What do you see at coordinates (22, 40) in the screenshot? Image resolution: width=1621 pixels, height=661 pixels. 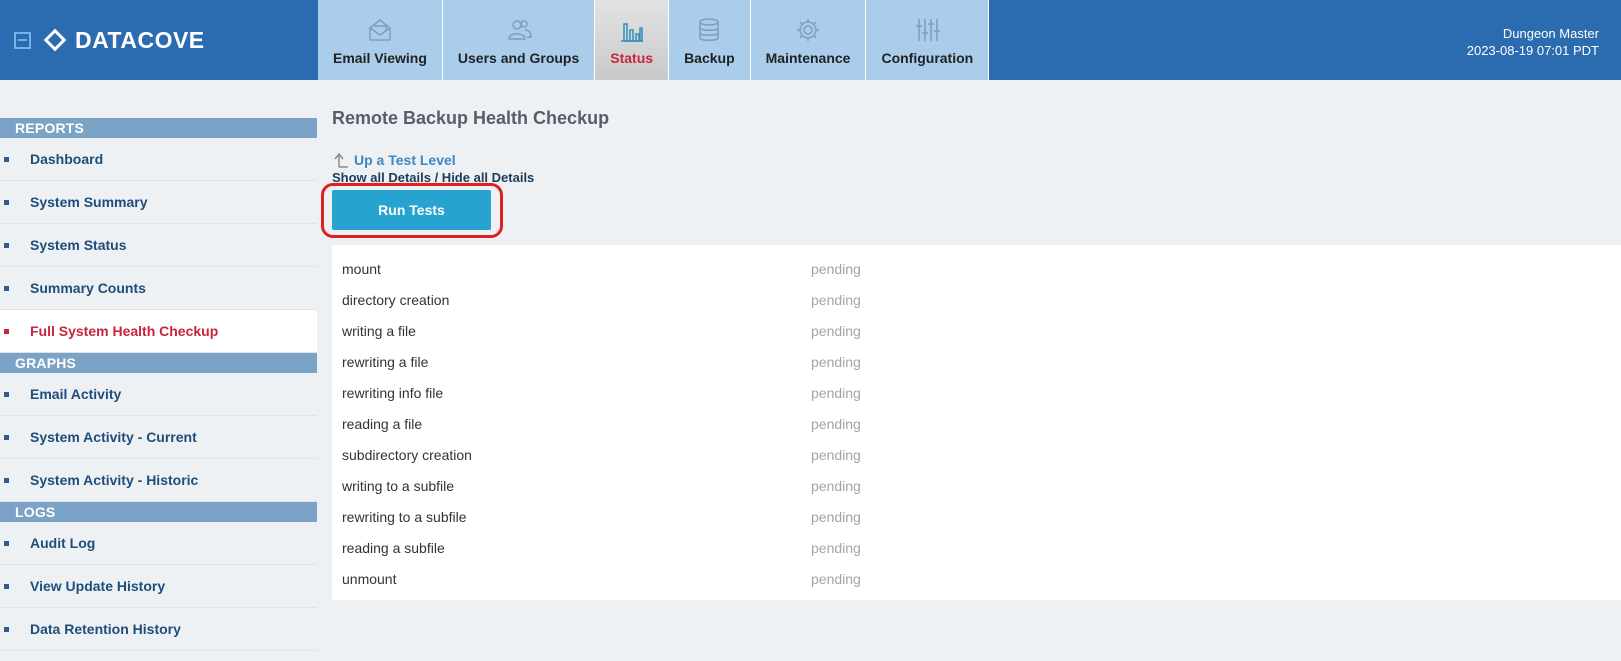 I see `collapse-icon` at bounding box center [22, 40].